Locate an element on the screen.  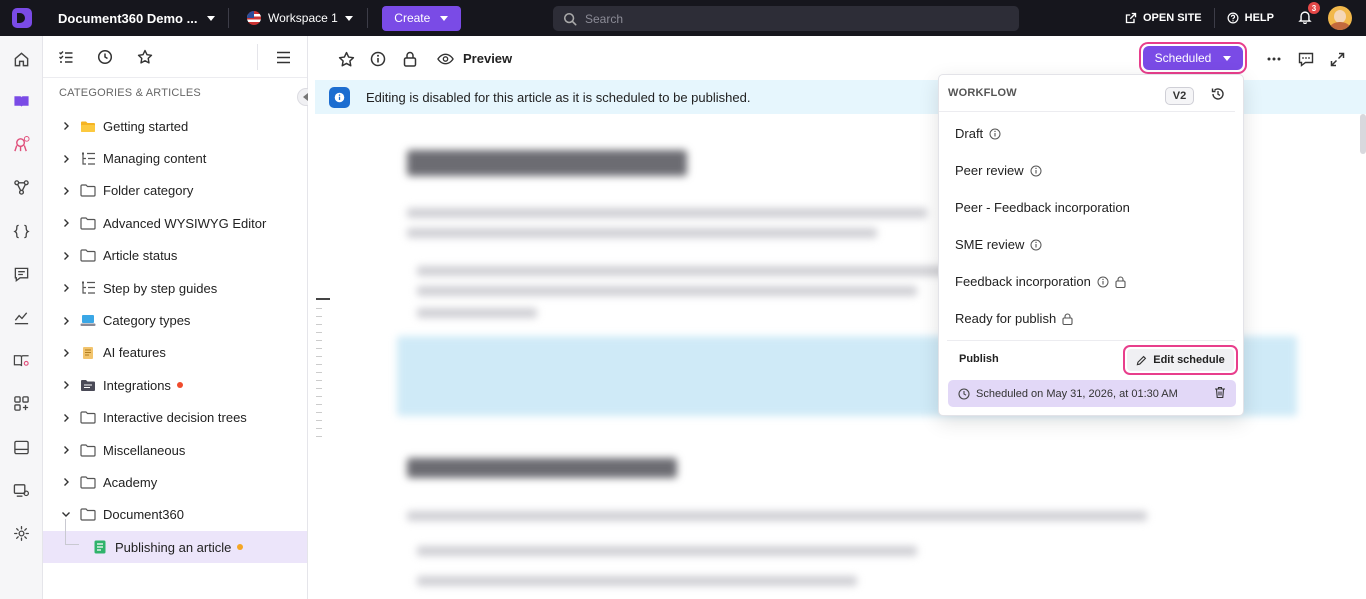
tree-item-miscellaneous: Miscellaneous is located at coordinates (175, 450).